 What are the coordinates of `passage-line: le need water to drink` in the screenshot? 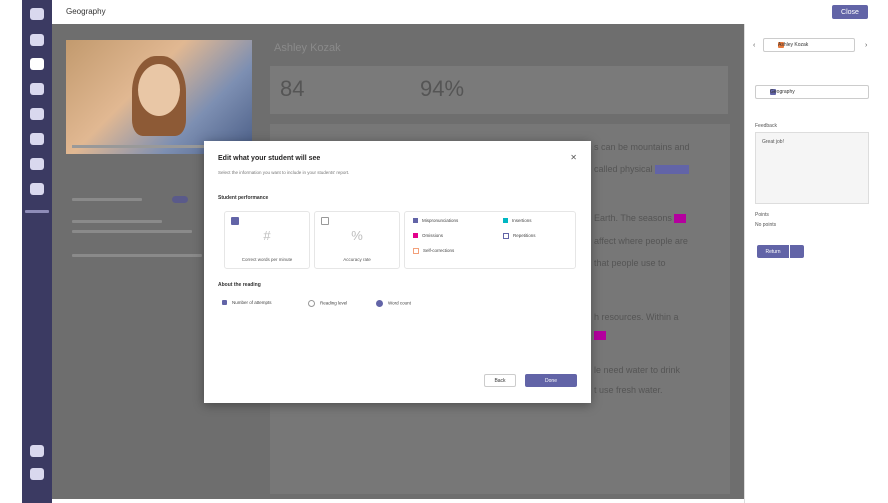 It's located at (637, 370).